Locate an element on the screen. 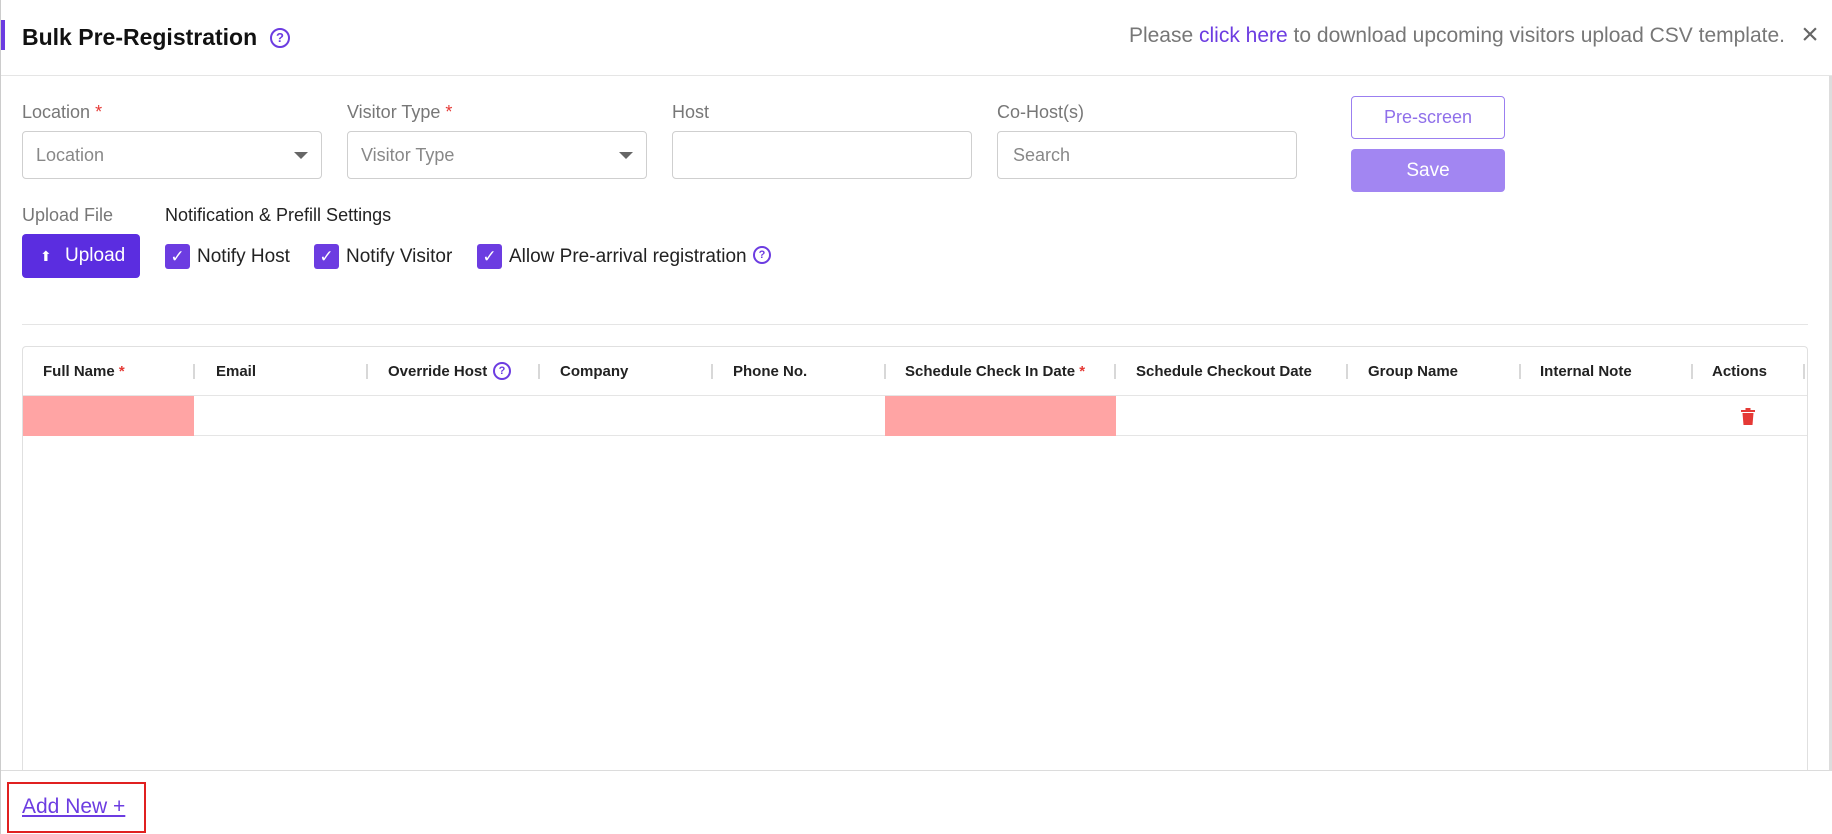  column-header-actions: Actions is located at coordinates (1740, 371).